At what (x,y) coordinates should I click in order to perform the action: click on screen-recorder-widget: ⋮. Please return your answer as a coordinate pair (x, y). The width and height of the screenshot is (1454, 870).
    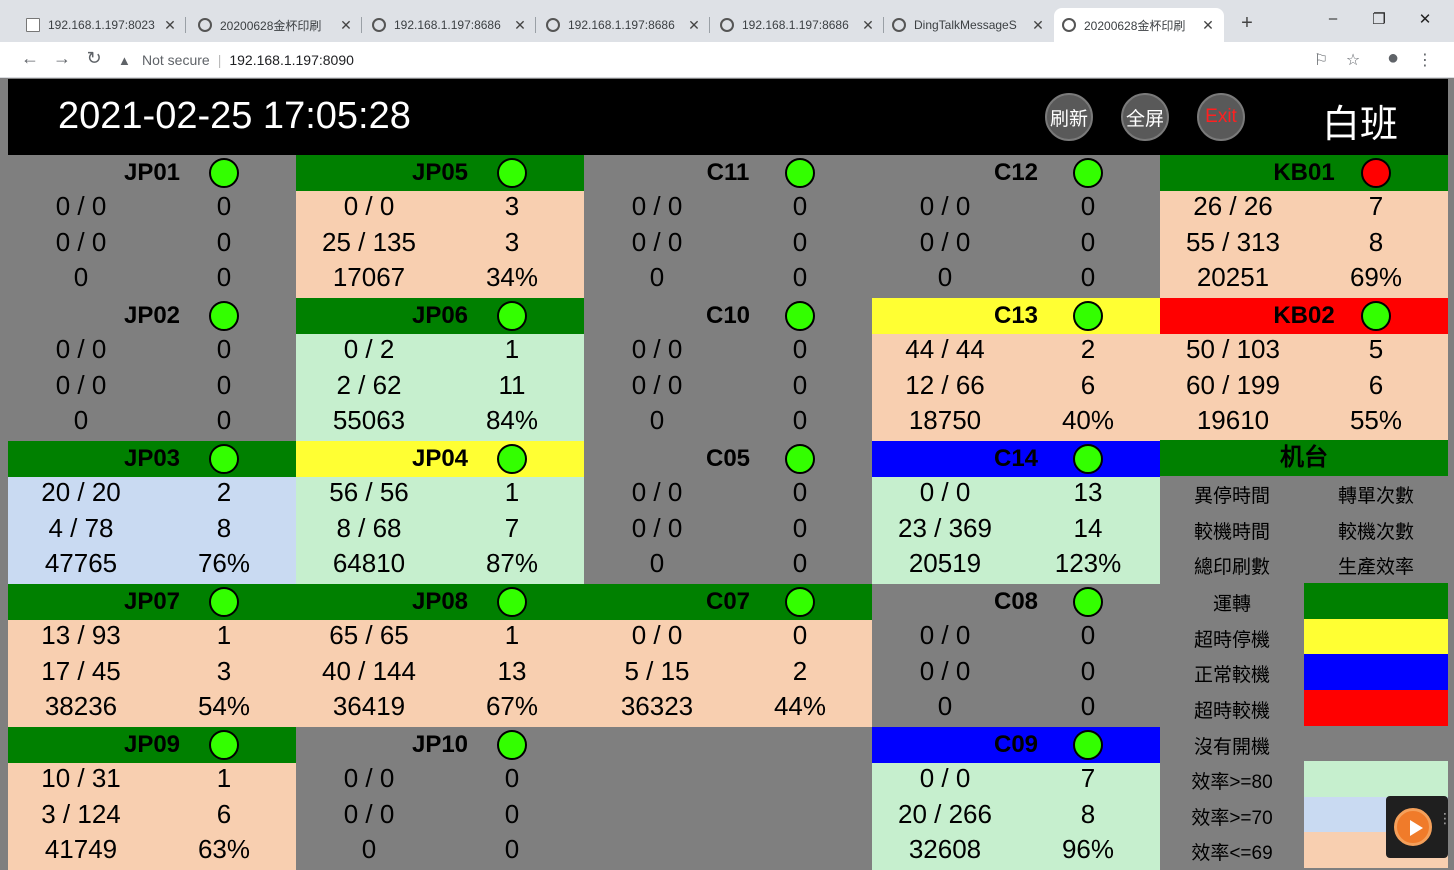
    Looking at the image, I should click on (1419, 827).